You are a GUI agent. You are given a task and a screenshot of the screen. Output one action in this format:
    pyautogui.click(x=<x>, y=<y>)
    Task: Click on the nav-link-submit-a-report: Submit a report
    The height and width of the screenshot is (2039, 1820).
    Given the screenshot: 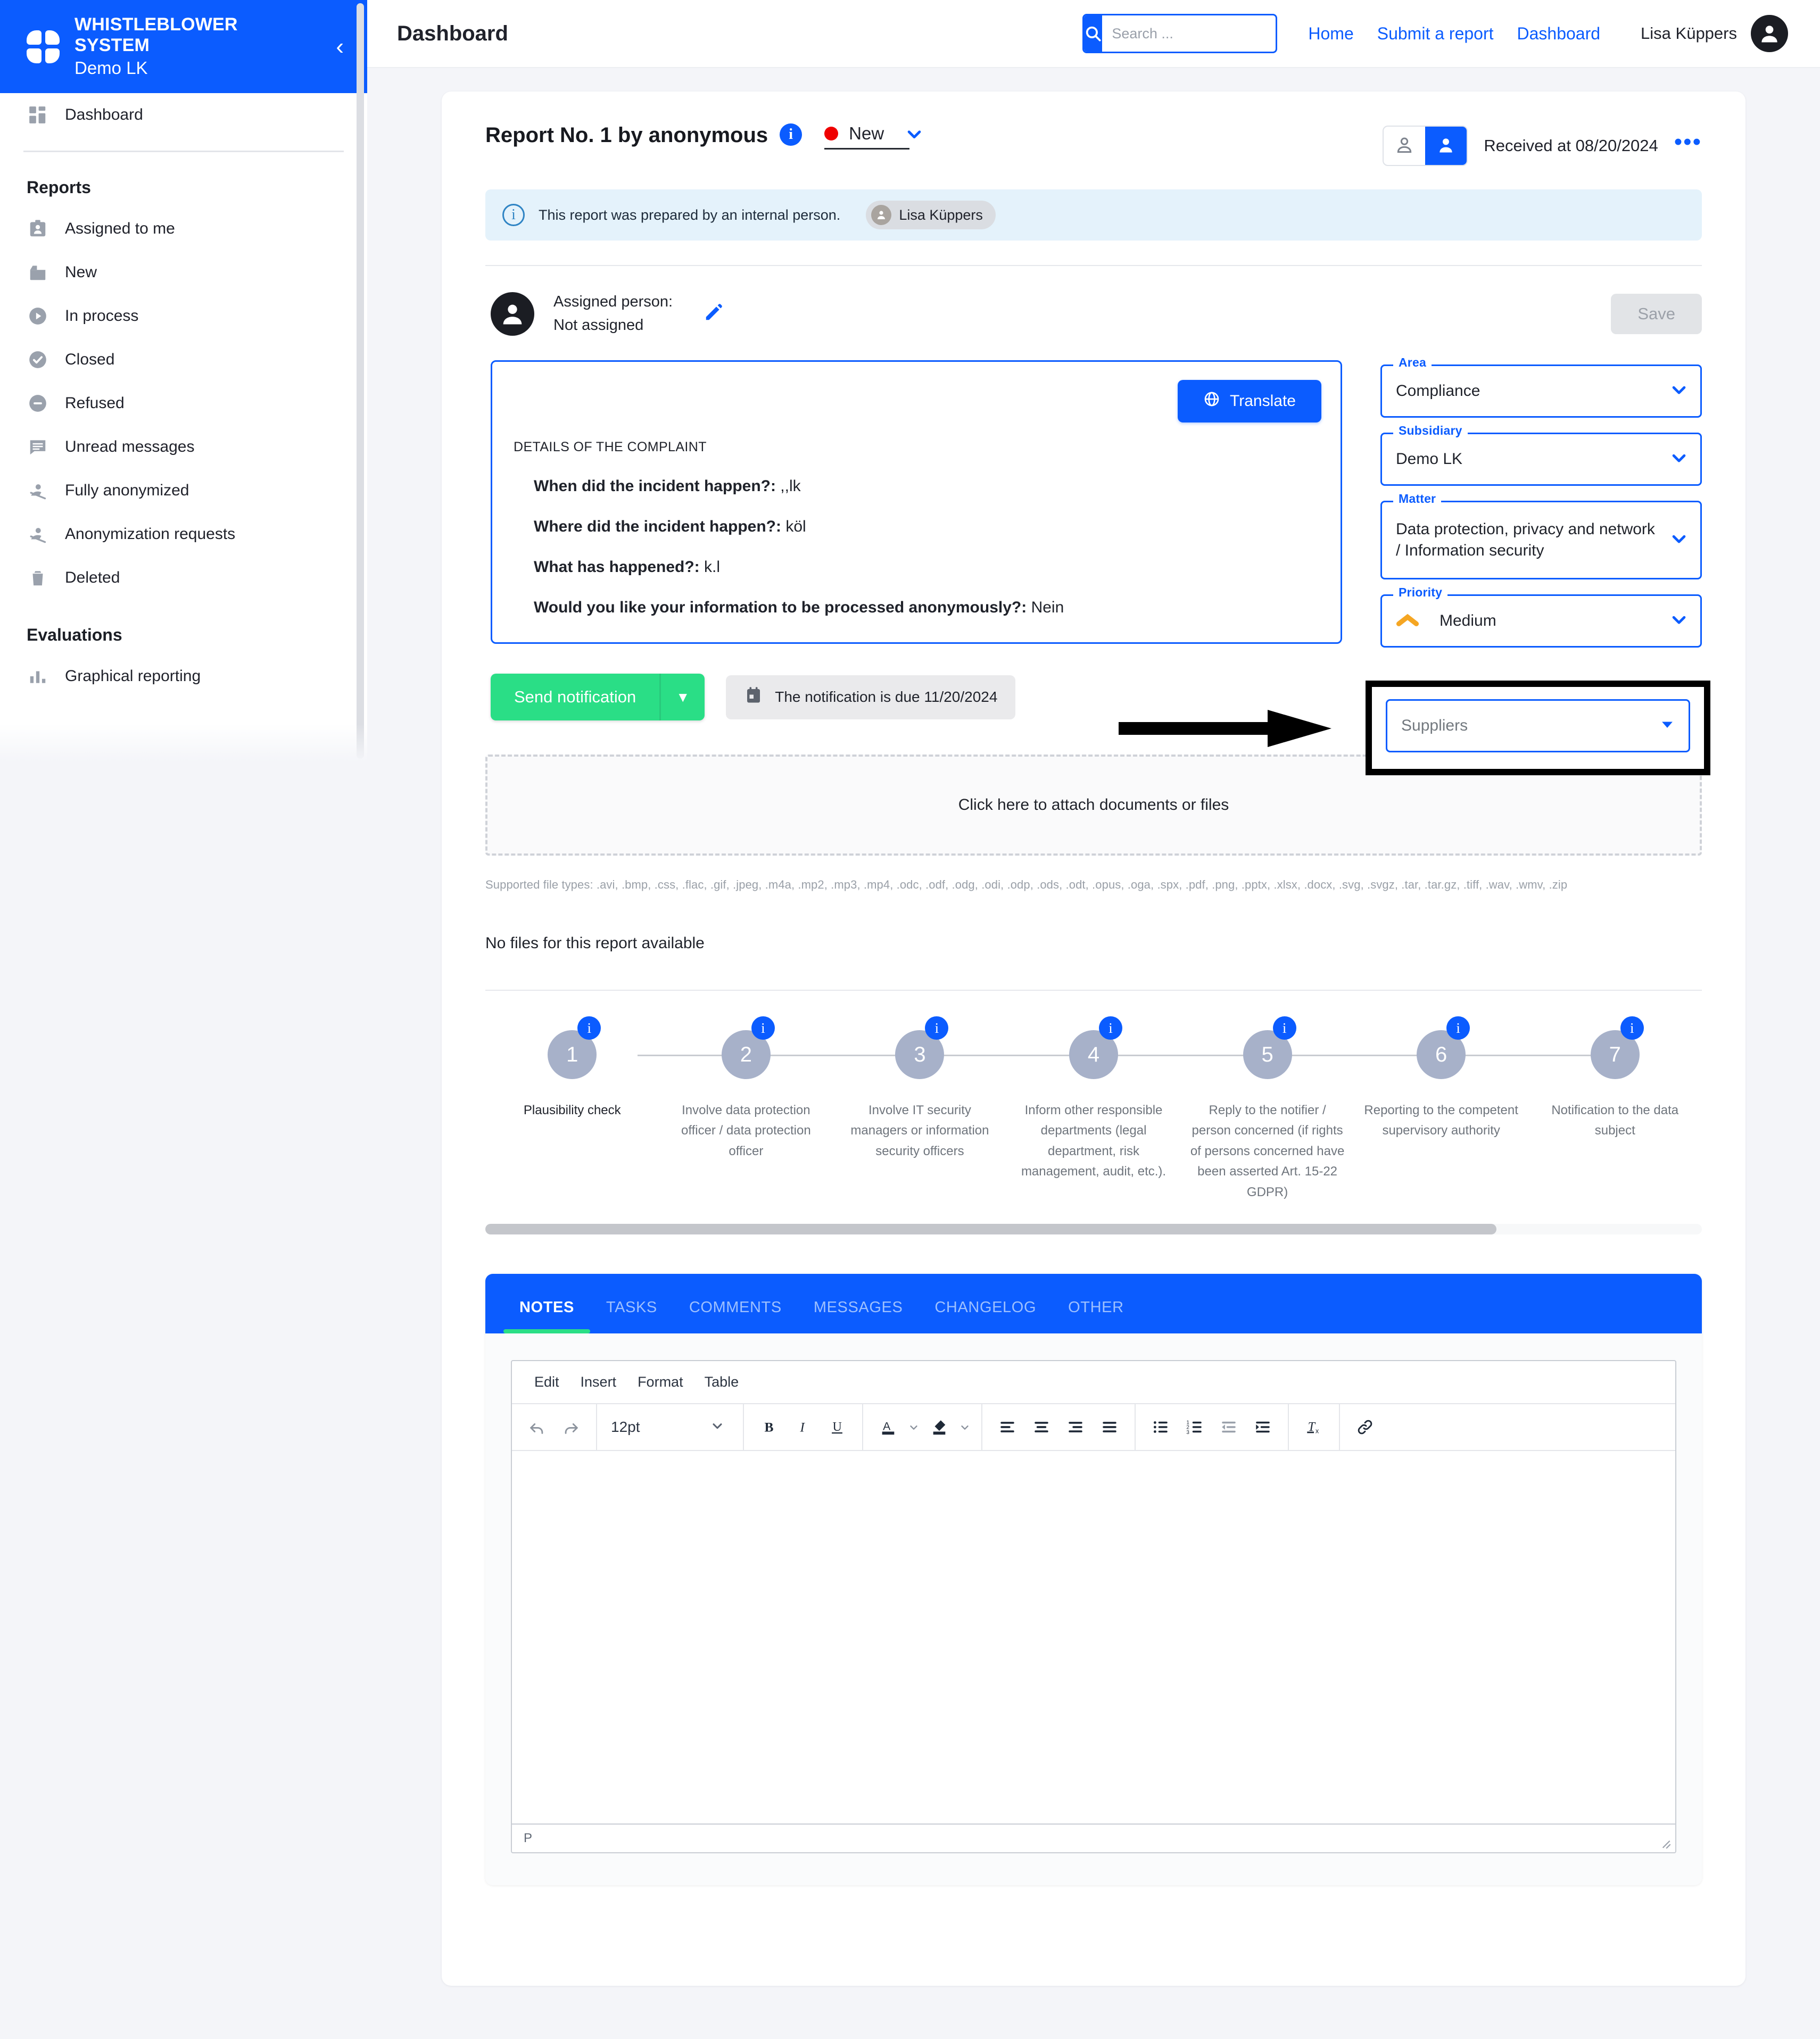 What is the action you would take?
    pyautogui.click(x=1435, y=34)
    